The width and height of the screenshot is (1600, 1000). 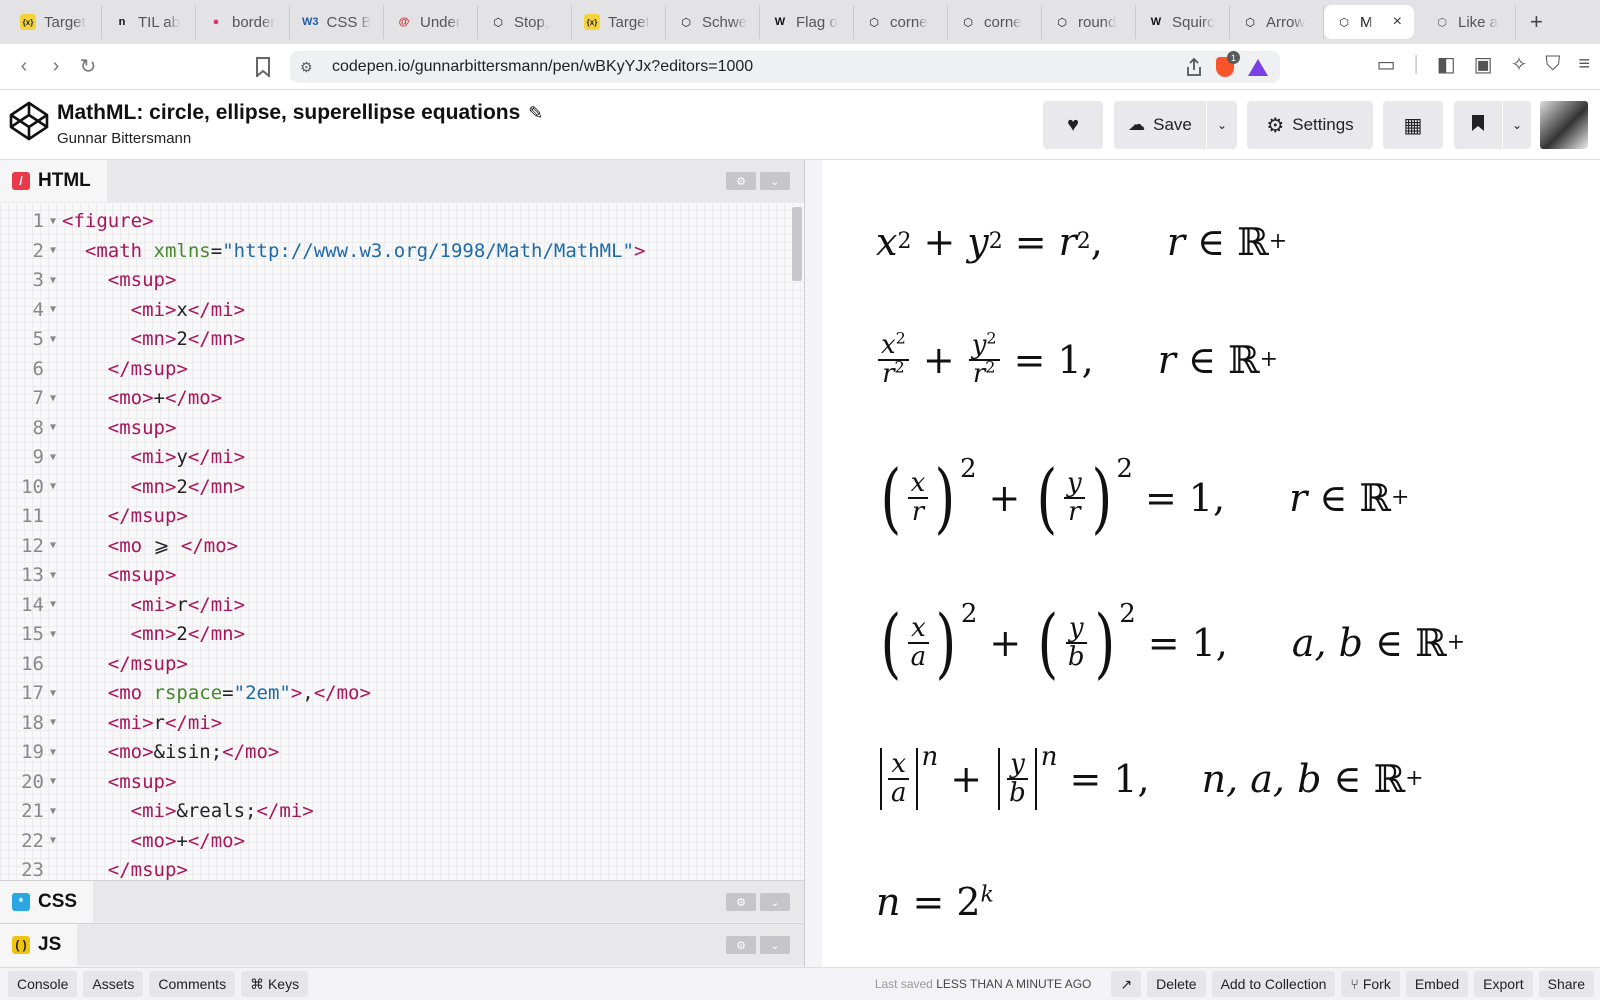 I want to click on edit-pencil-icon: ✎, so click(x=535, y=113).